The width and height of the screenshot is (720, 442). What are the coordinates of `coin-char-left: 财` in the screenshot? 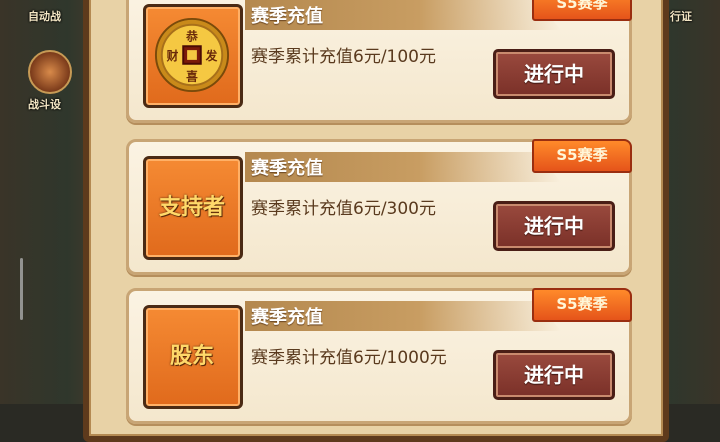 It's located at (172, 56).